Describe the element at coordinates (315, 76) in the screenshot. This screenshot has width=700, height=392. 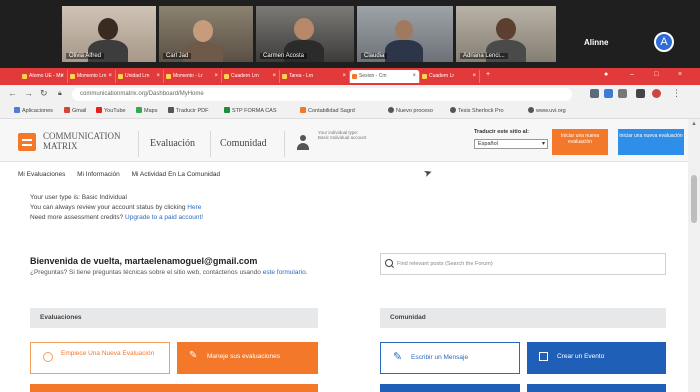
I see `browser-tab: Tarea - Lrn ×` at that location.